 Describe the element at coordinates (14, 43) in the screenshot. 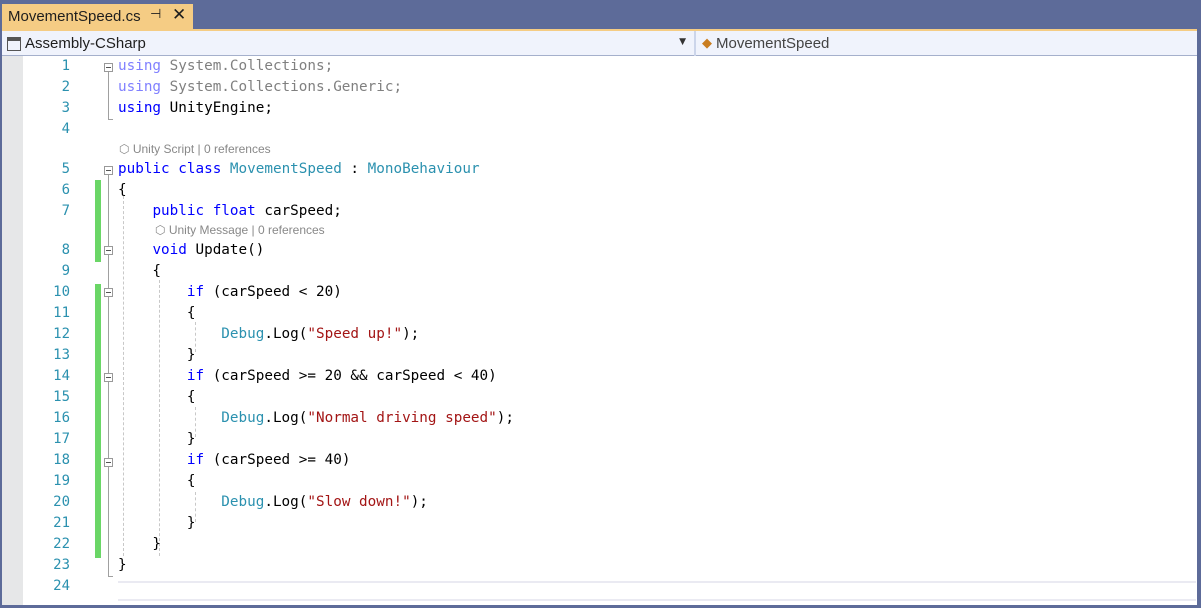

I see `csharp-project-icon` at that location.